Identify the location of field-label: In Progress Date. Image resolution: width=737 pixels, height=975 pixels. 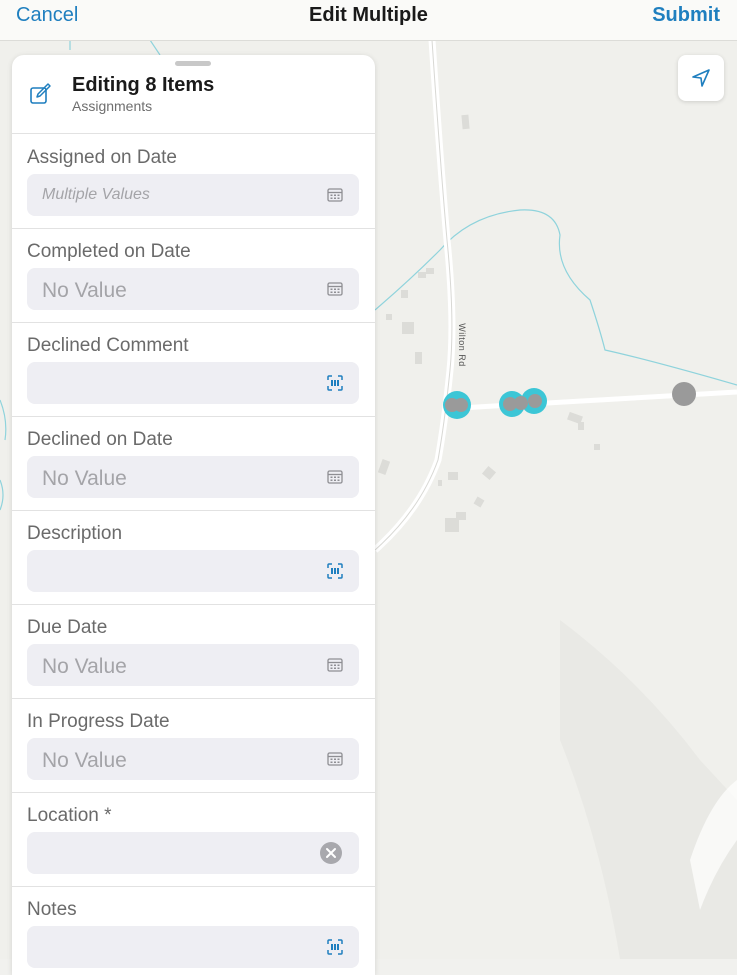
(98, 721).